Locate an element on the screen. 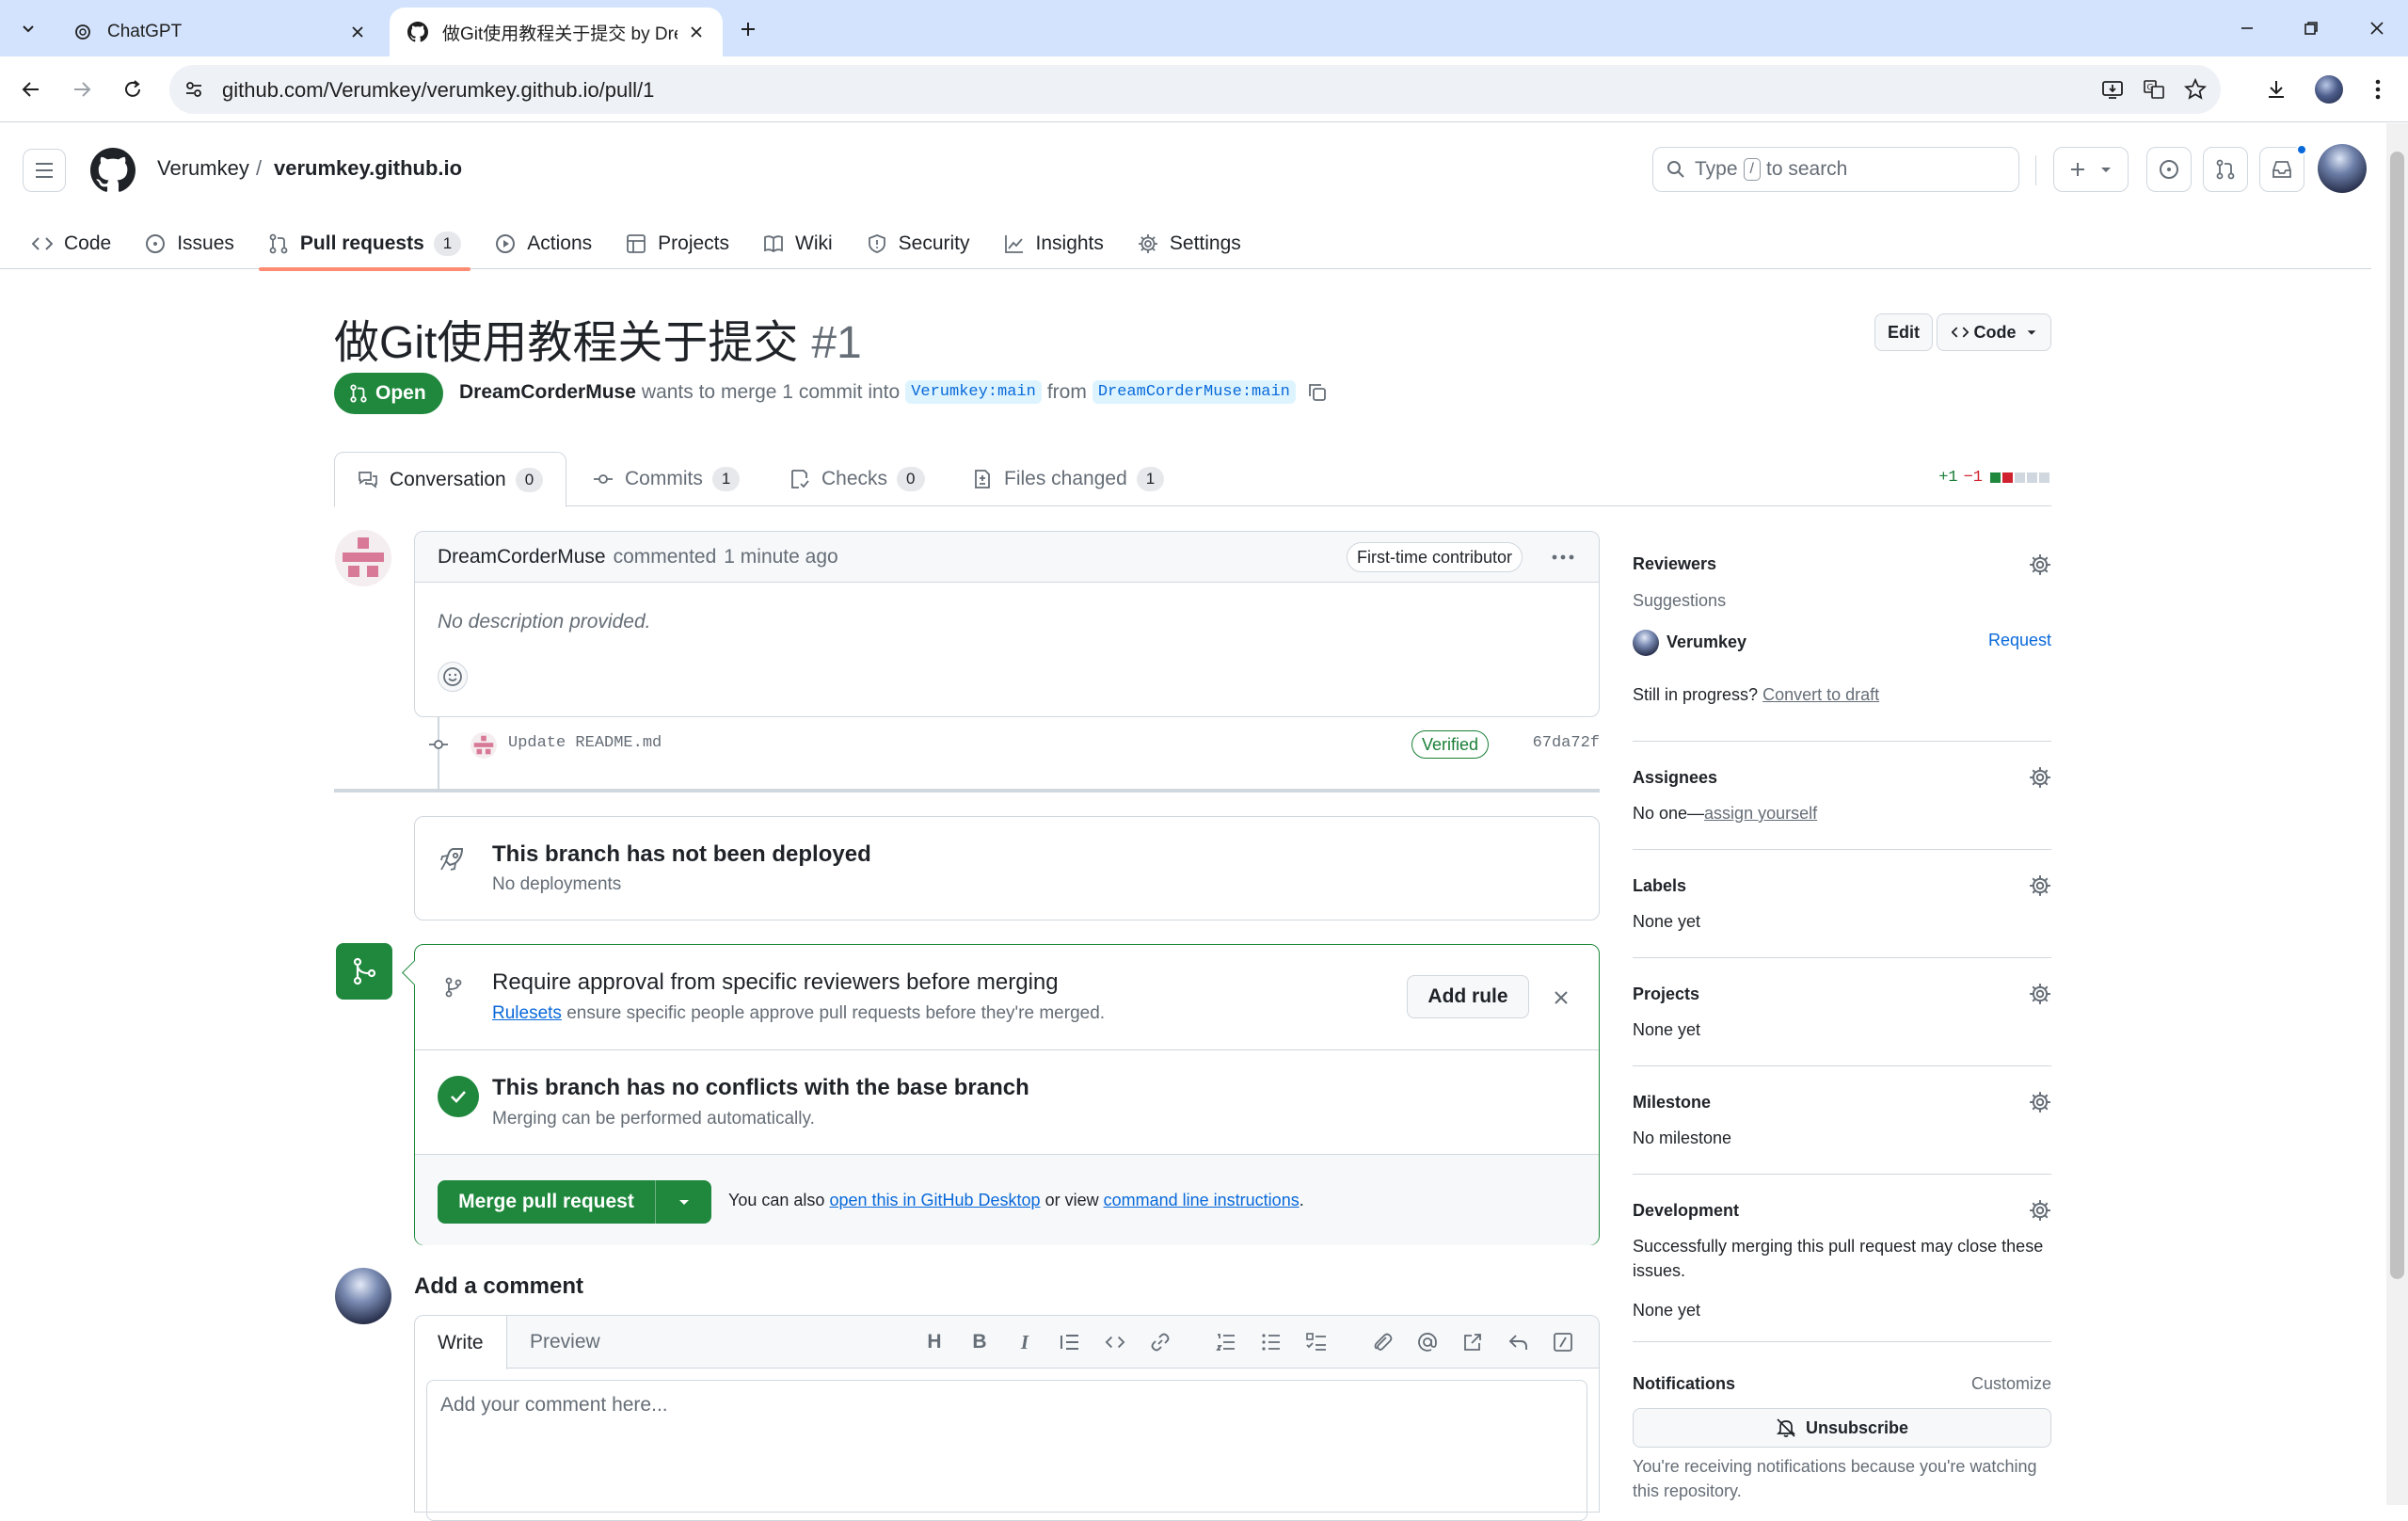  convert-to-draft-link: Convert to draft is located at coordinates (1820, 694).